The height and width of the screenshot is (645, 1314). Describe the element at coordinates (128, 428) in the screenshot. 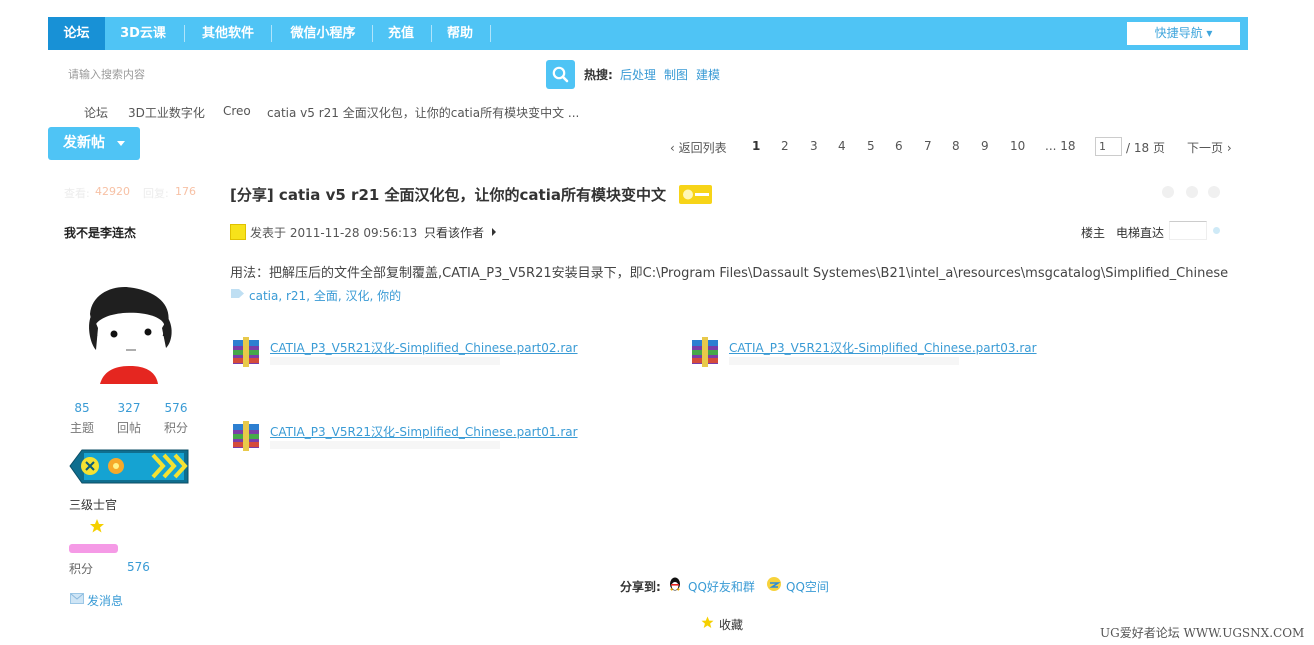

I see `replies-label: 回帖` at that location.